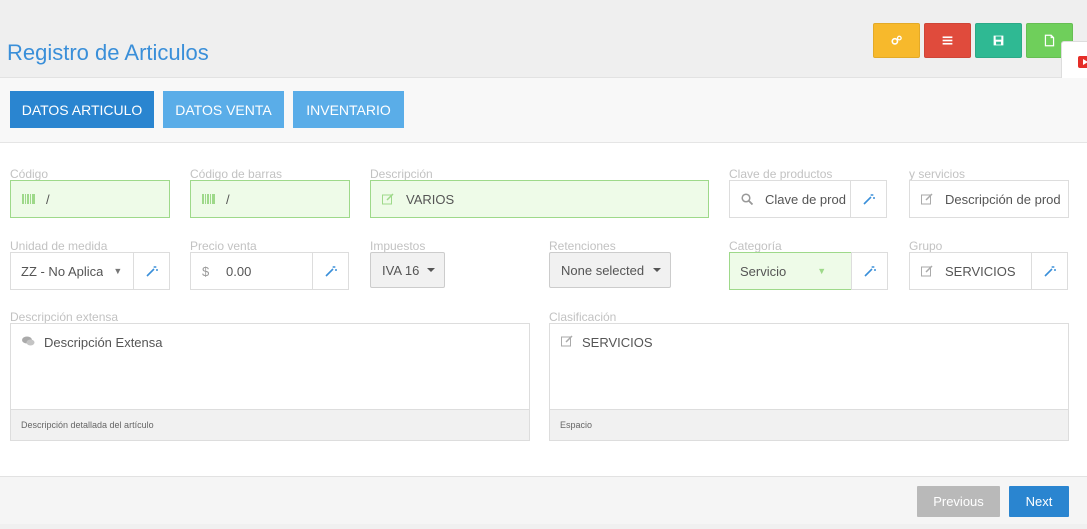 This screenshot has height=529, width=1087. Describe the element at coordinates (90, 199) in the screenshot. I see `codigo-field: /` at that location.